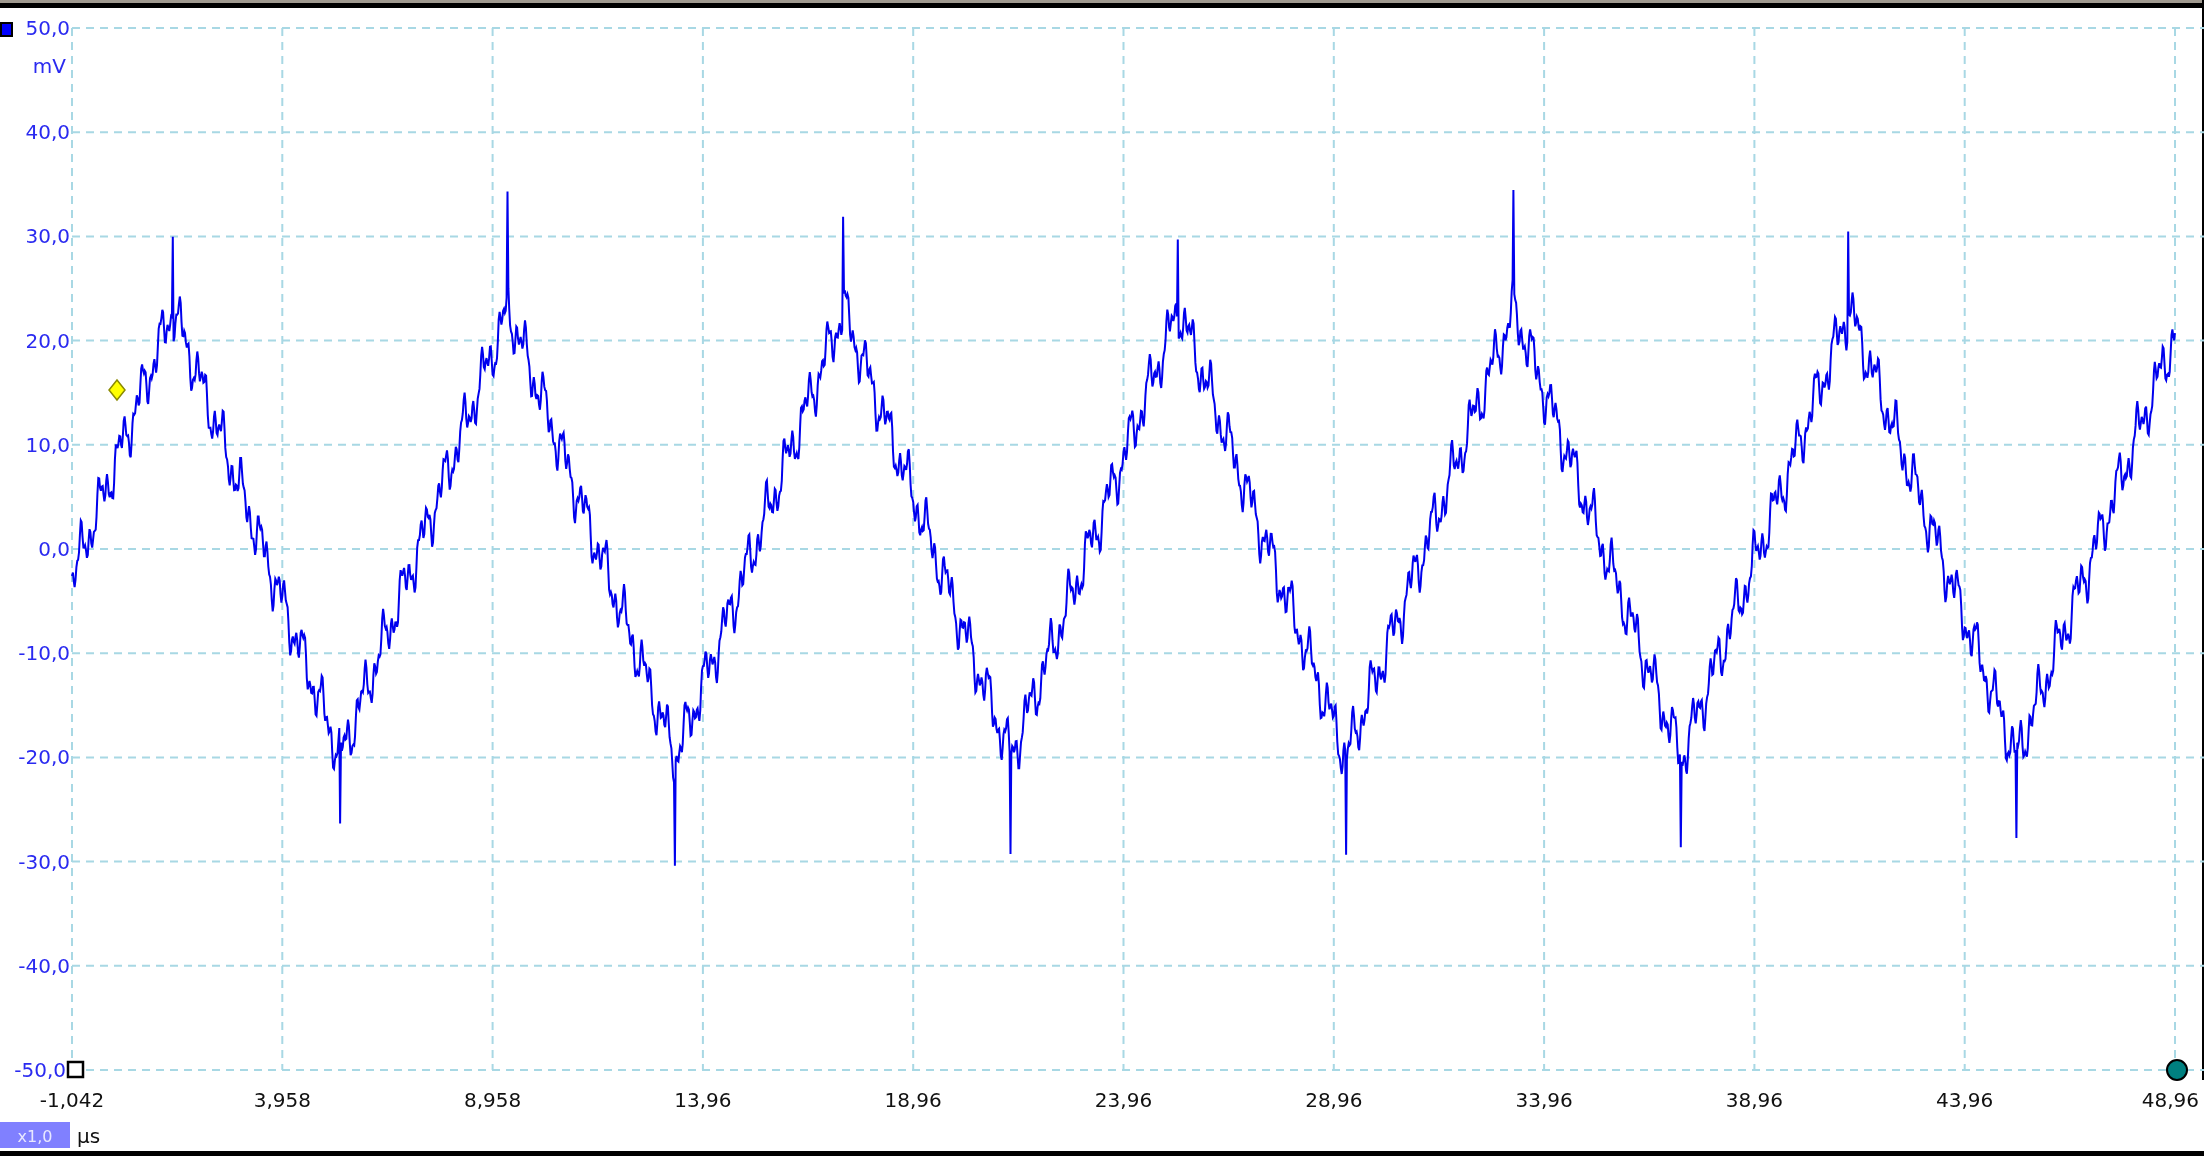  I want to click on y-tick-label: -20,0, so click(44, 757).